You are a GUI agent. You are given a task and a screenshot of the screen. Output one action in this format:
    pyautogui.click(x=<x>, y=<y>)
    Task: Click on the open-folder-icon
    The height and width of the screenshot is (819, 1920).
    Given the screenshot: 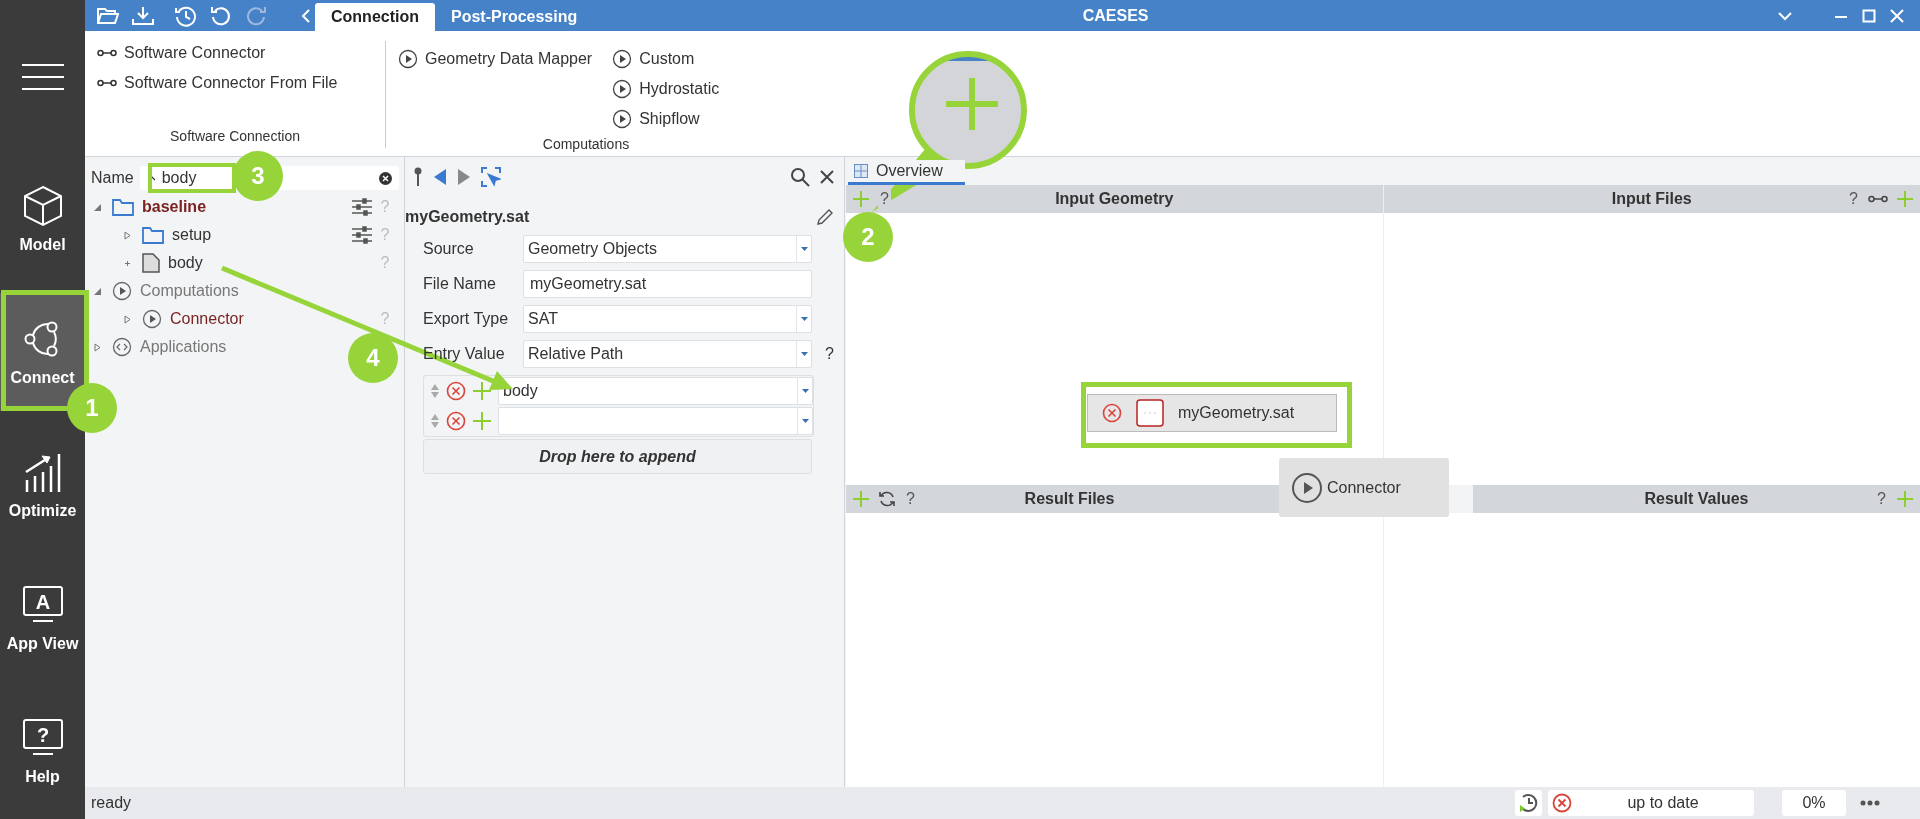 What is the action you would take?
    pyautogui.click(x=108, y=15)
    